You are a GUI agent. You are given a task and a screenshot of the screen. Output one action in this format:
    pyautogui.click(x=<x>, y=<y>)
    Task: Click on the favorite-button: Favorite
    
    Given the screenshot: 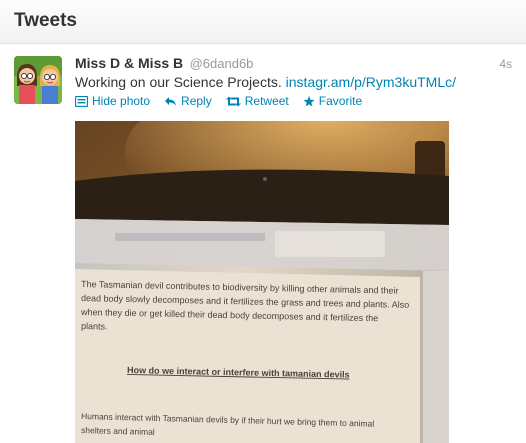 What is the action you would take?
    pyautogui.click(x=332, y=101)
    